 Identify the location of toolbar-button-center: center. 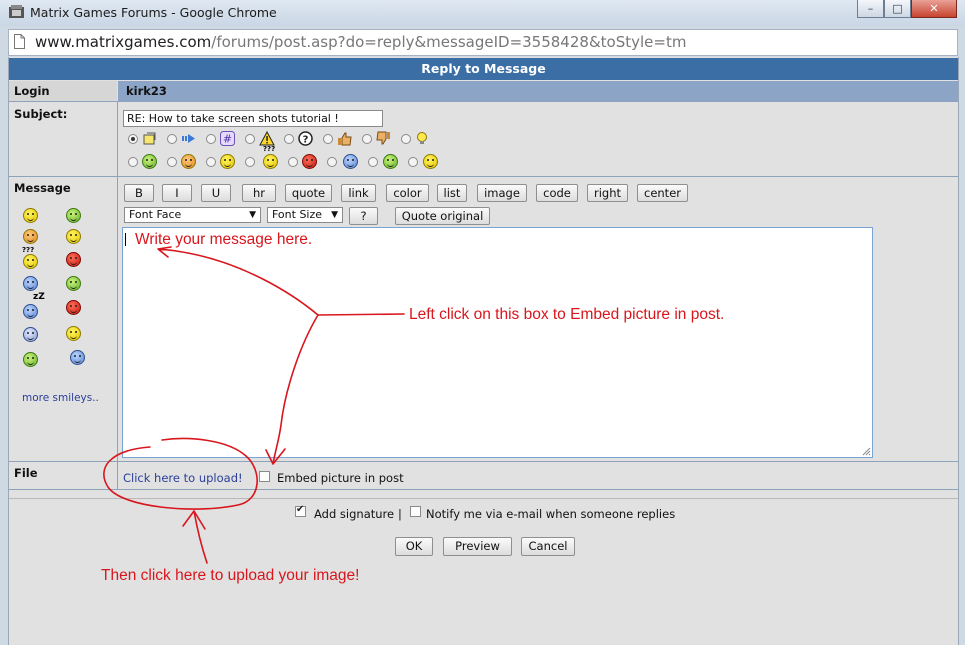
(662, 193).